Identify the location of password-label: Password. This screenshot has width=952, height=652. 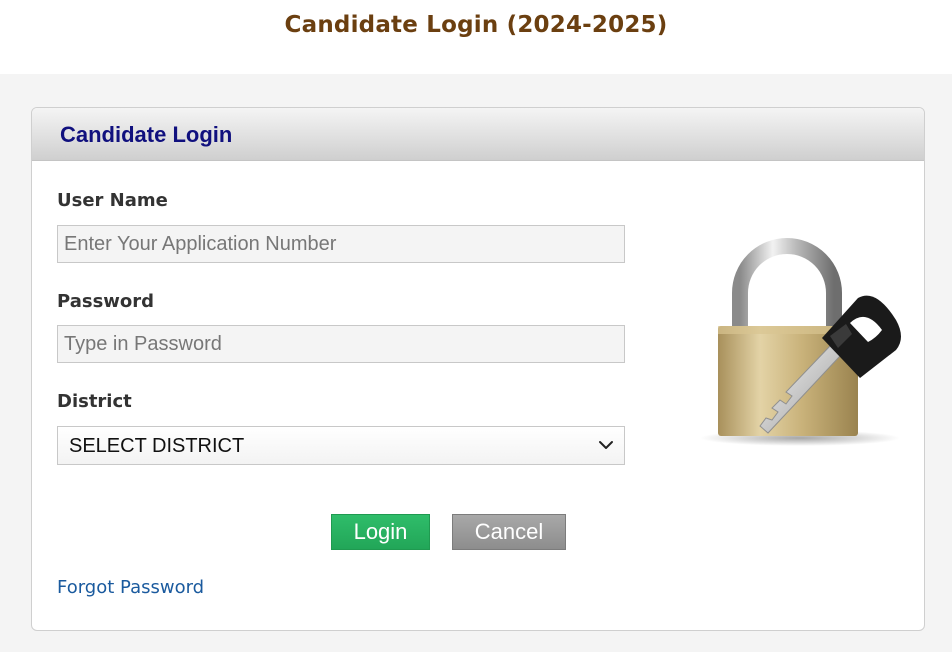
(106, 301).